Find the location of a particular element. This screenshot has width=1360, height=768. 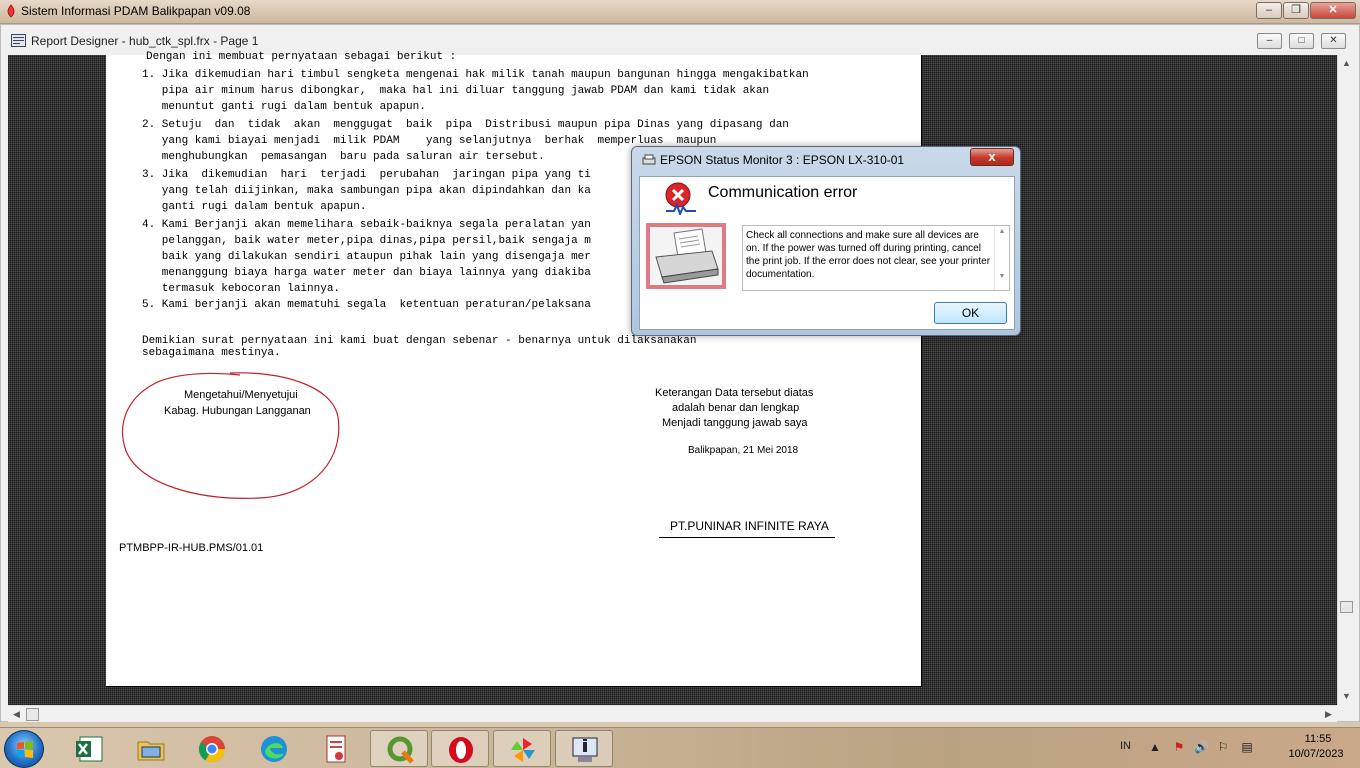

horizontal-scroll-thumb is located at coordinates (32, 714).